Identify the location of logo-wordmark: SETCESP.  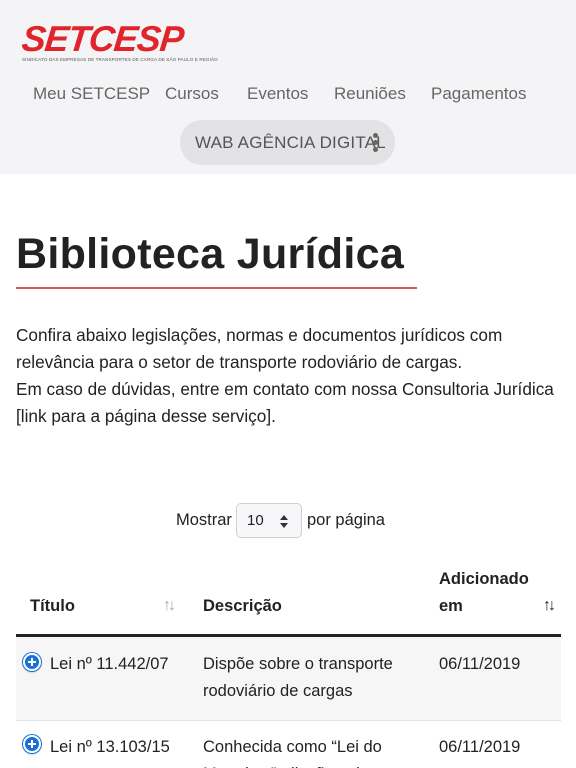
(102, 38).